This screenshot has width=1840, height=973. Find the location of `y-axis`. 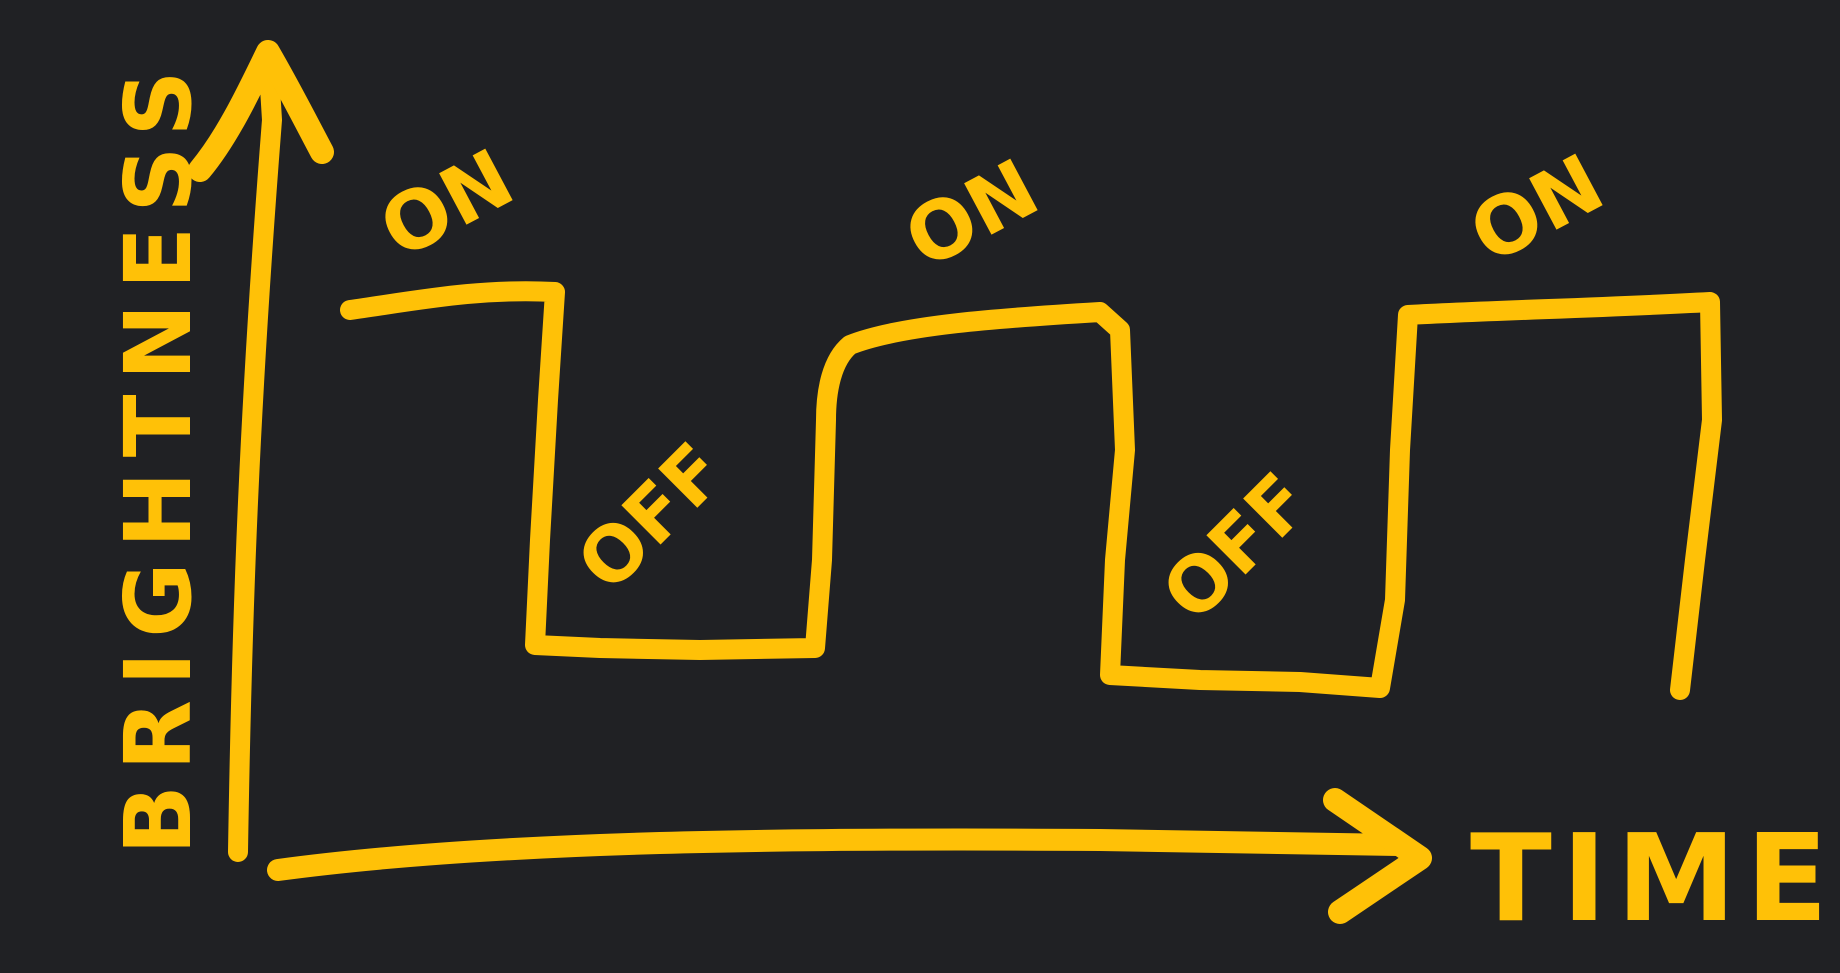

y-axis is located at coordinates (261, 451).